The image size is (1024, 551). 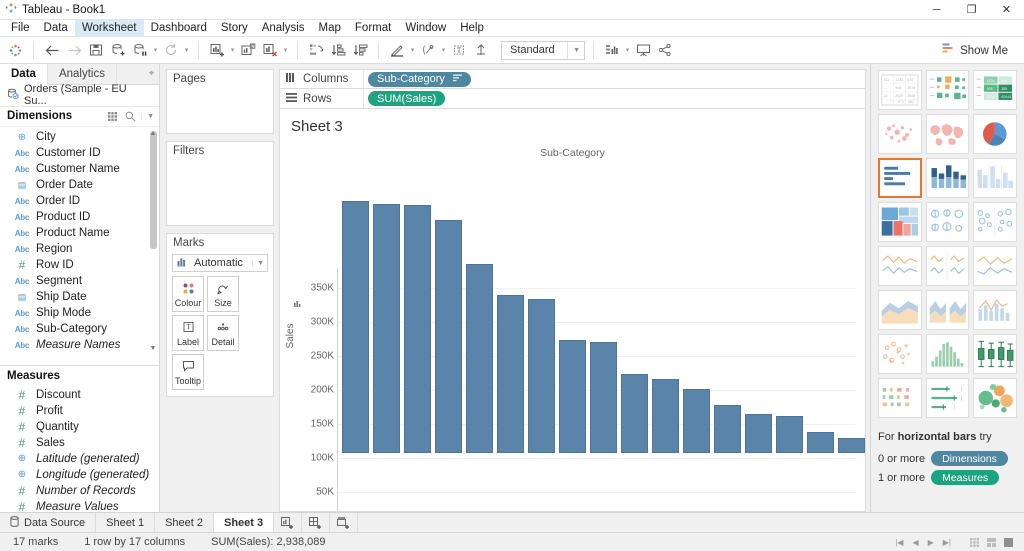 What do you see at coordinates (479, 358) in the screenshot?
I see `bar-appliances` at bounding box center [479, 358].